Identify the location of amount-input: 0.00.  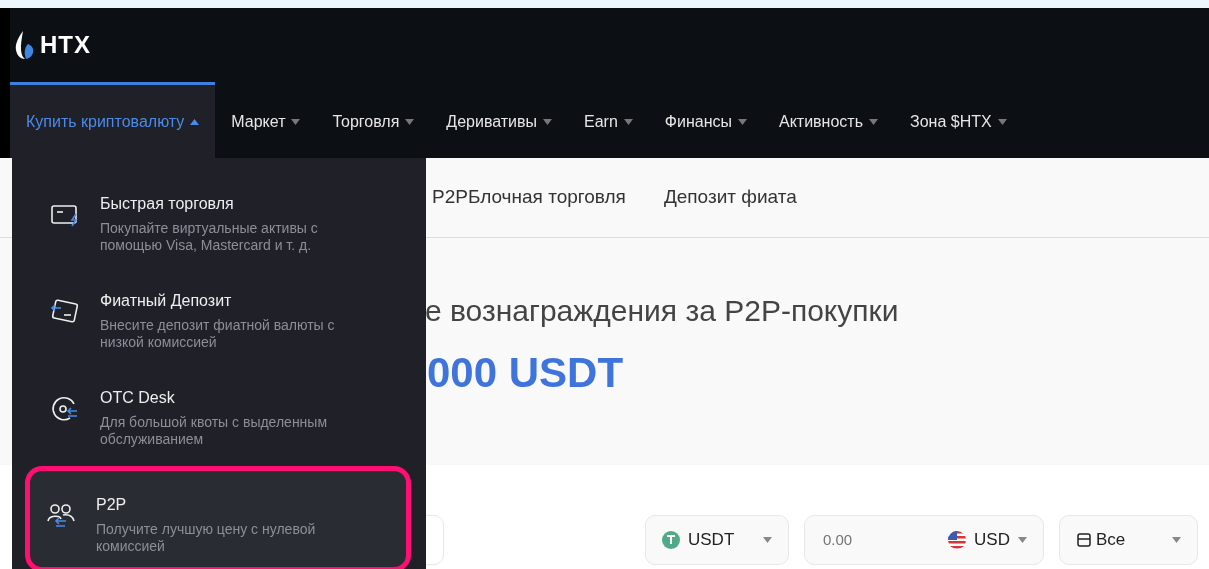
(881, 540).